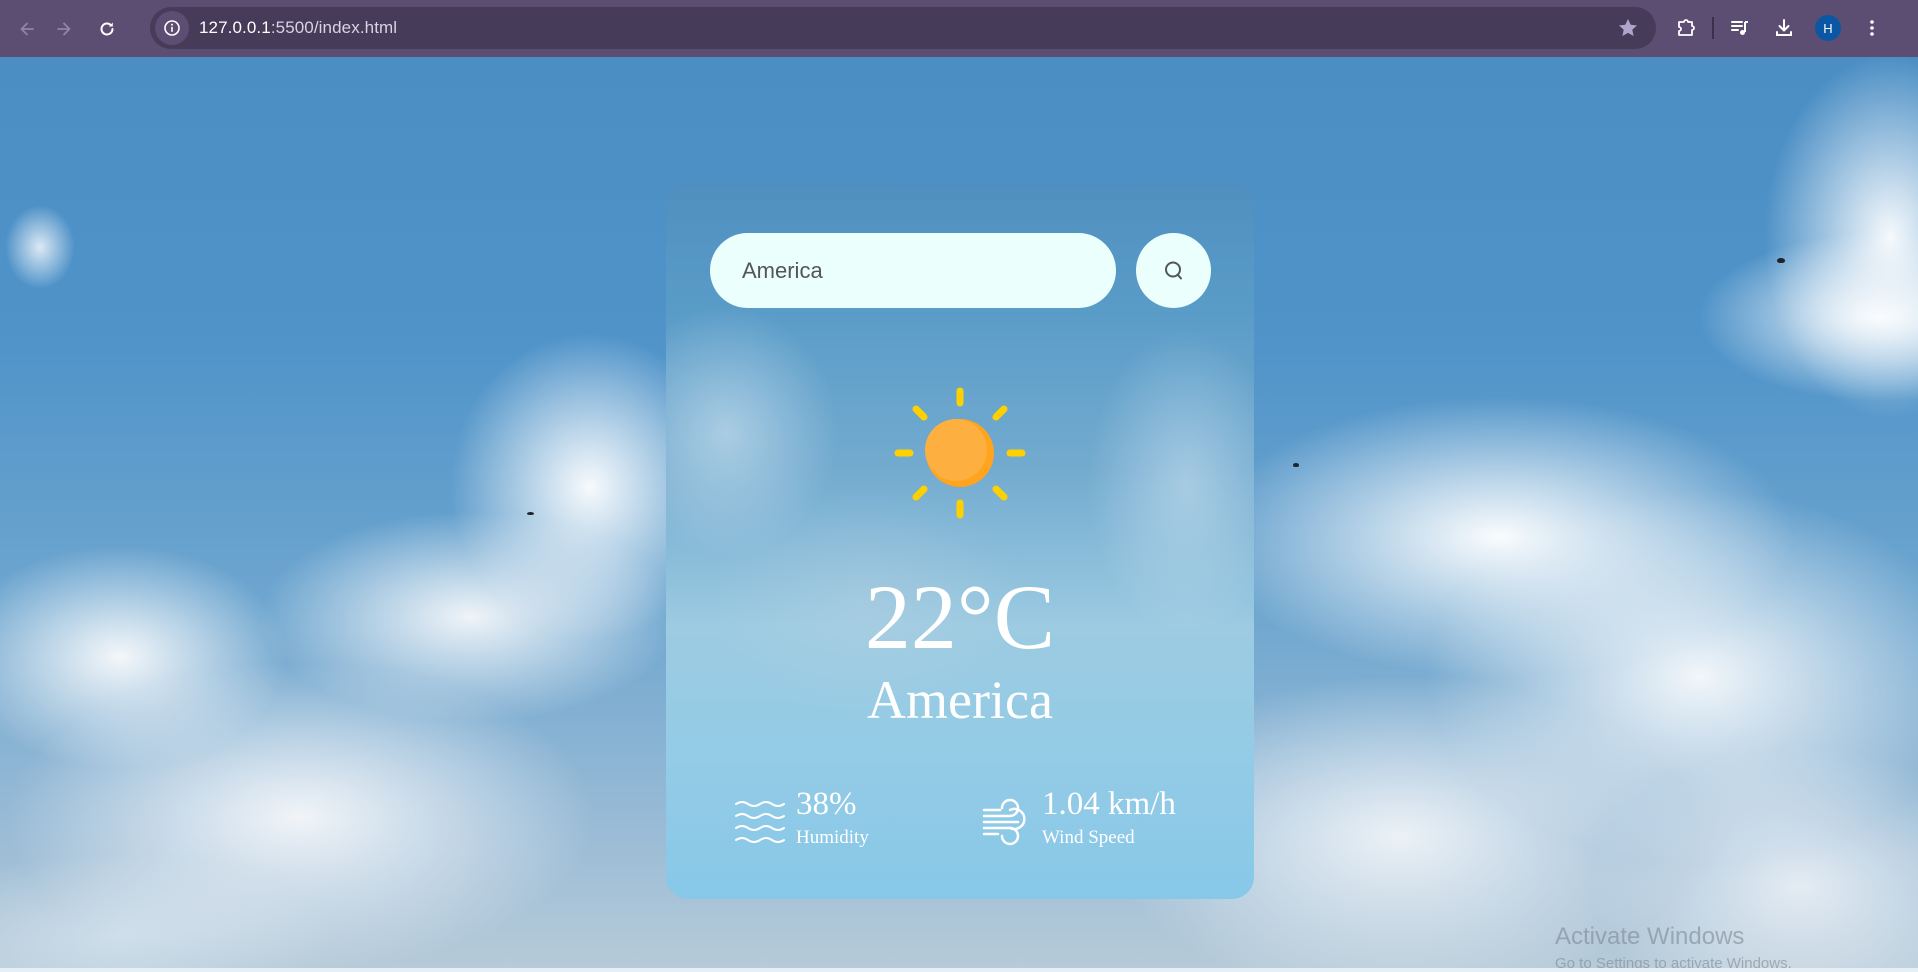  What do you see at coordinates (964, 818) in the screenshot?
I see `weather-details: 38% Humidity 1.04 km/h Wind Speed` at bounding box center [964, 818].